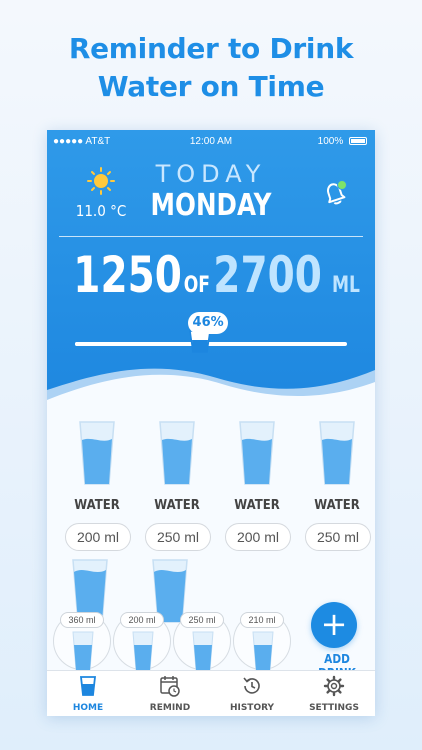  Describe the element at coordinates (334, 625) in the screenshot. I see `add-drink-button: +` at that location.